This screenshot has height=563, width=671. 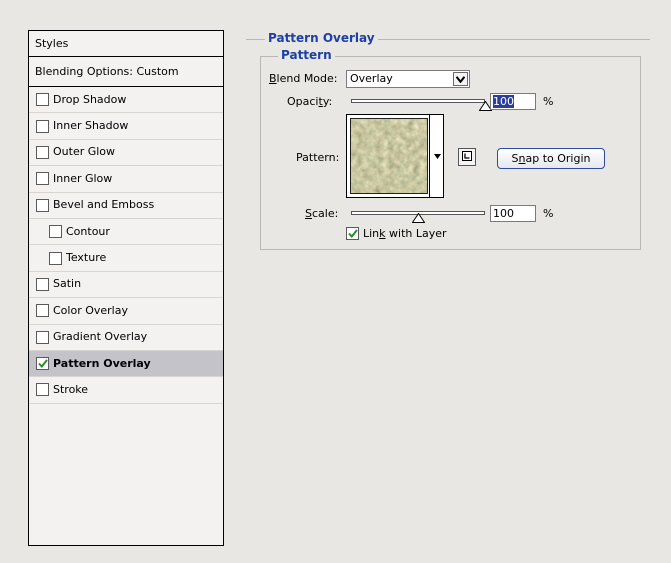 What do you see at coordinates (405, 233) in the screenshot?
I see `link-with-layer-label: Link with Layer` at bounding box center [405, 233].